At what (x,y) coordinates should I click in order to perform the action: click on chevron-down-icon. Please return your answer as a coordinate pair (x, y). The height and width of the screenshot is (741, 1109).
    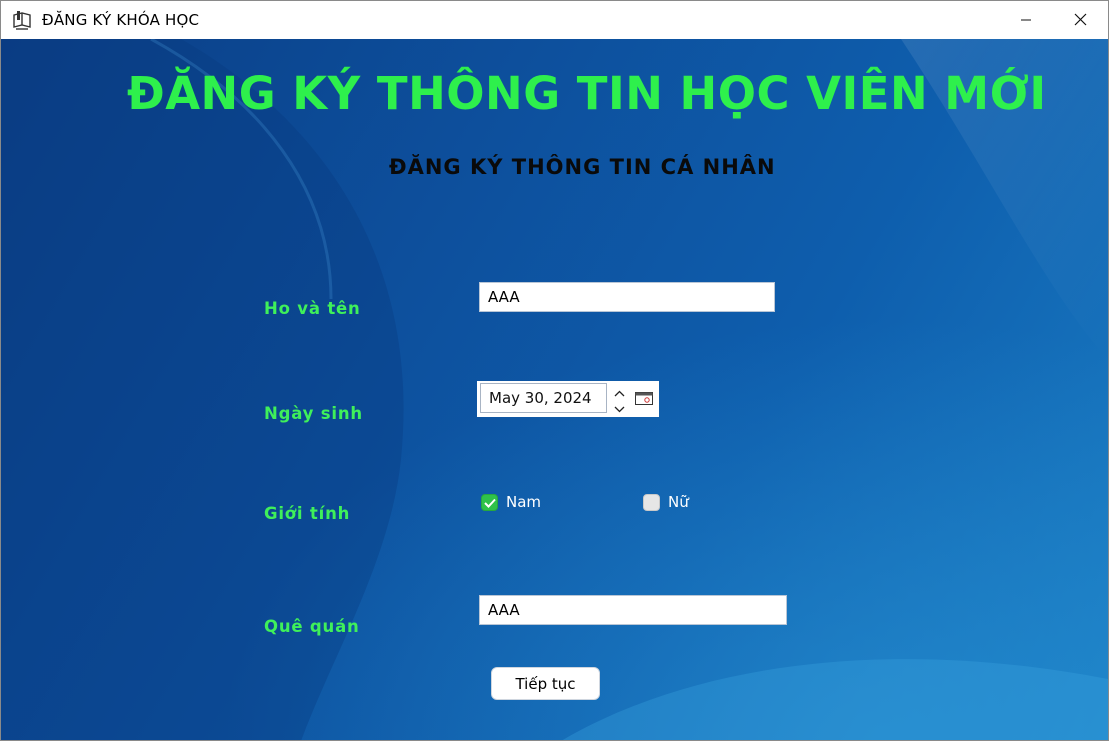
    Looking at the image, I should click on (619, 407).